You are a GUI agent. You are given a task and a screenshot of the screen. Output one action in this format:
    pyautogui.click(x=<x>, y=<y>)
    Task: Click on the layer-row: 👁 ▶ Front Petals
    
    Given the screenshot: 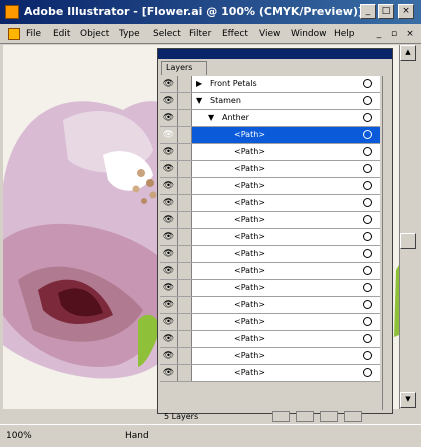 What is the action you would take?
    pyautogui.click(x=270, y=84)
    